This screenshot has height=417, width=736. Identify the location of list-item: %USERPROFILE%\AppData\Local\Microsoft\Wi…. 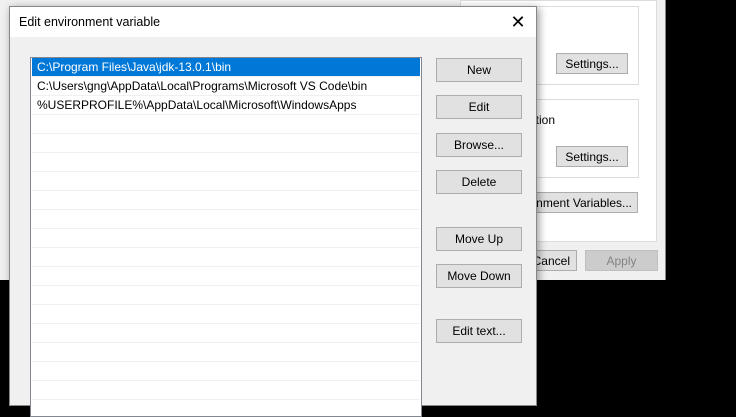
(226, 105).